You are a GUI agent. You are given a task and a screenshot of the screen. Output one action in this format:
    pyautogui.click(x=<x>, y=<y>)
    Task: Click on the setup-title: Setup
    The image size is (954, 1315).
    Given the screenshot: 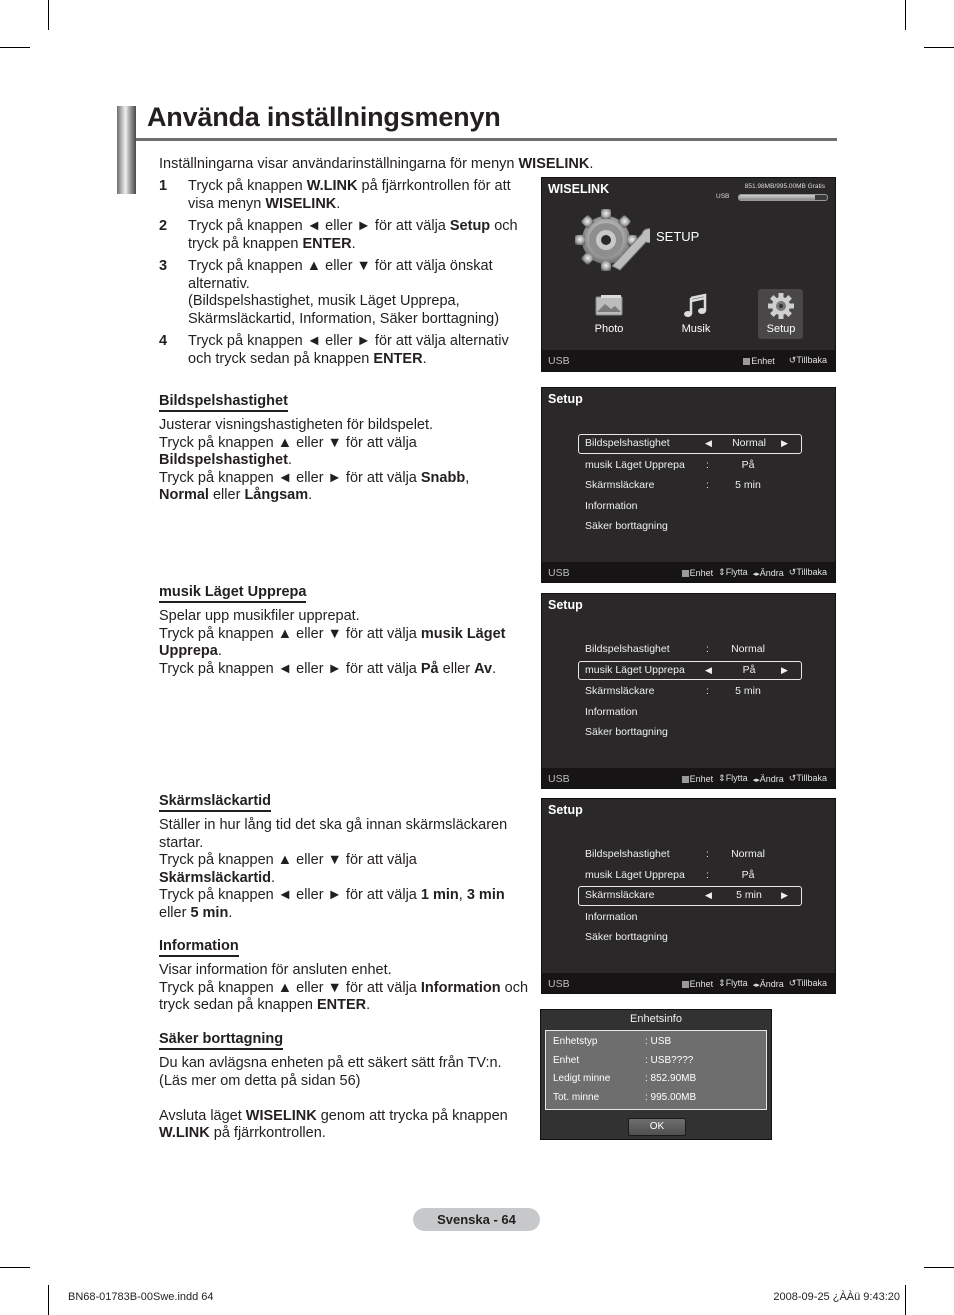 What is the action you would take?
    pyautogui.click(x=565, y=399)
    